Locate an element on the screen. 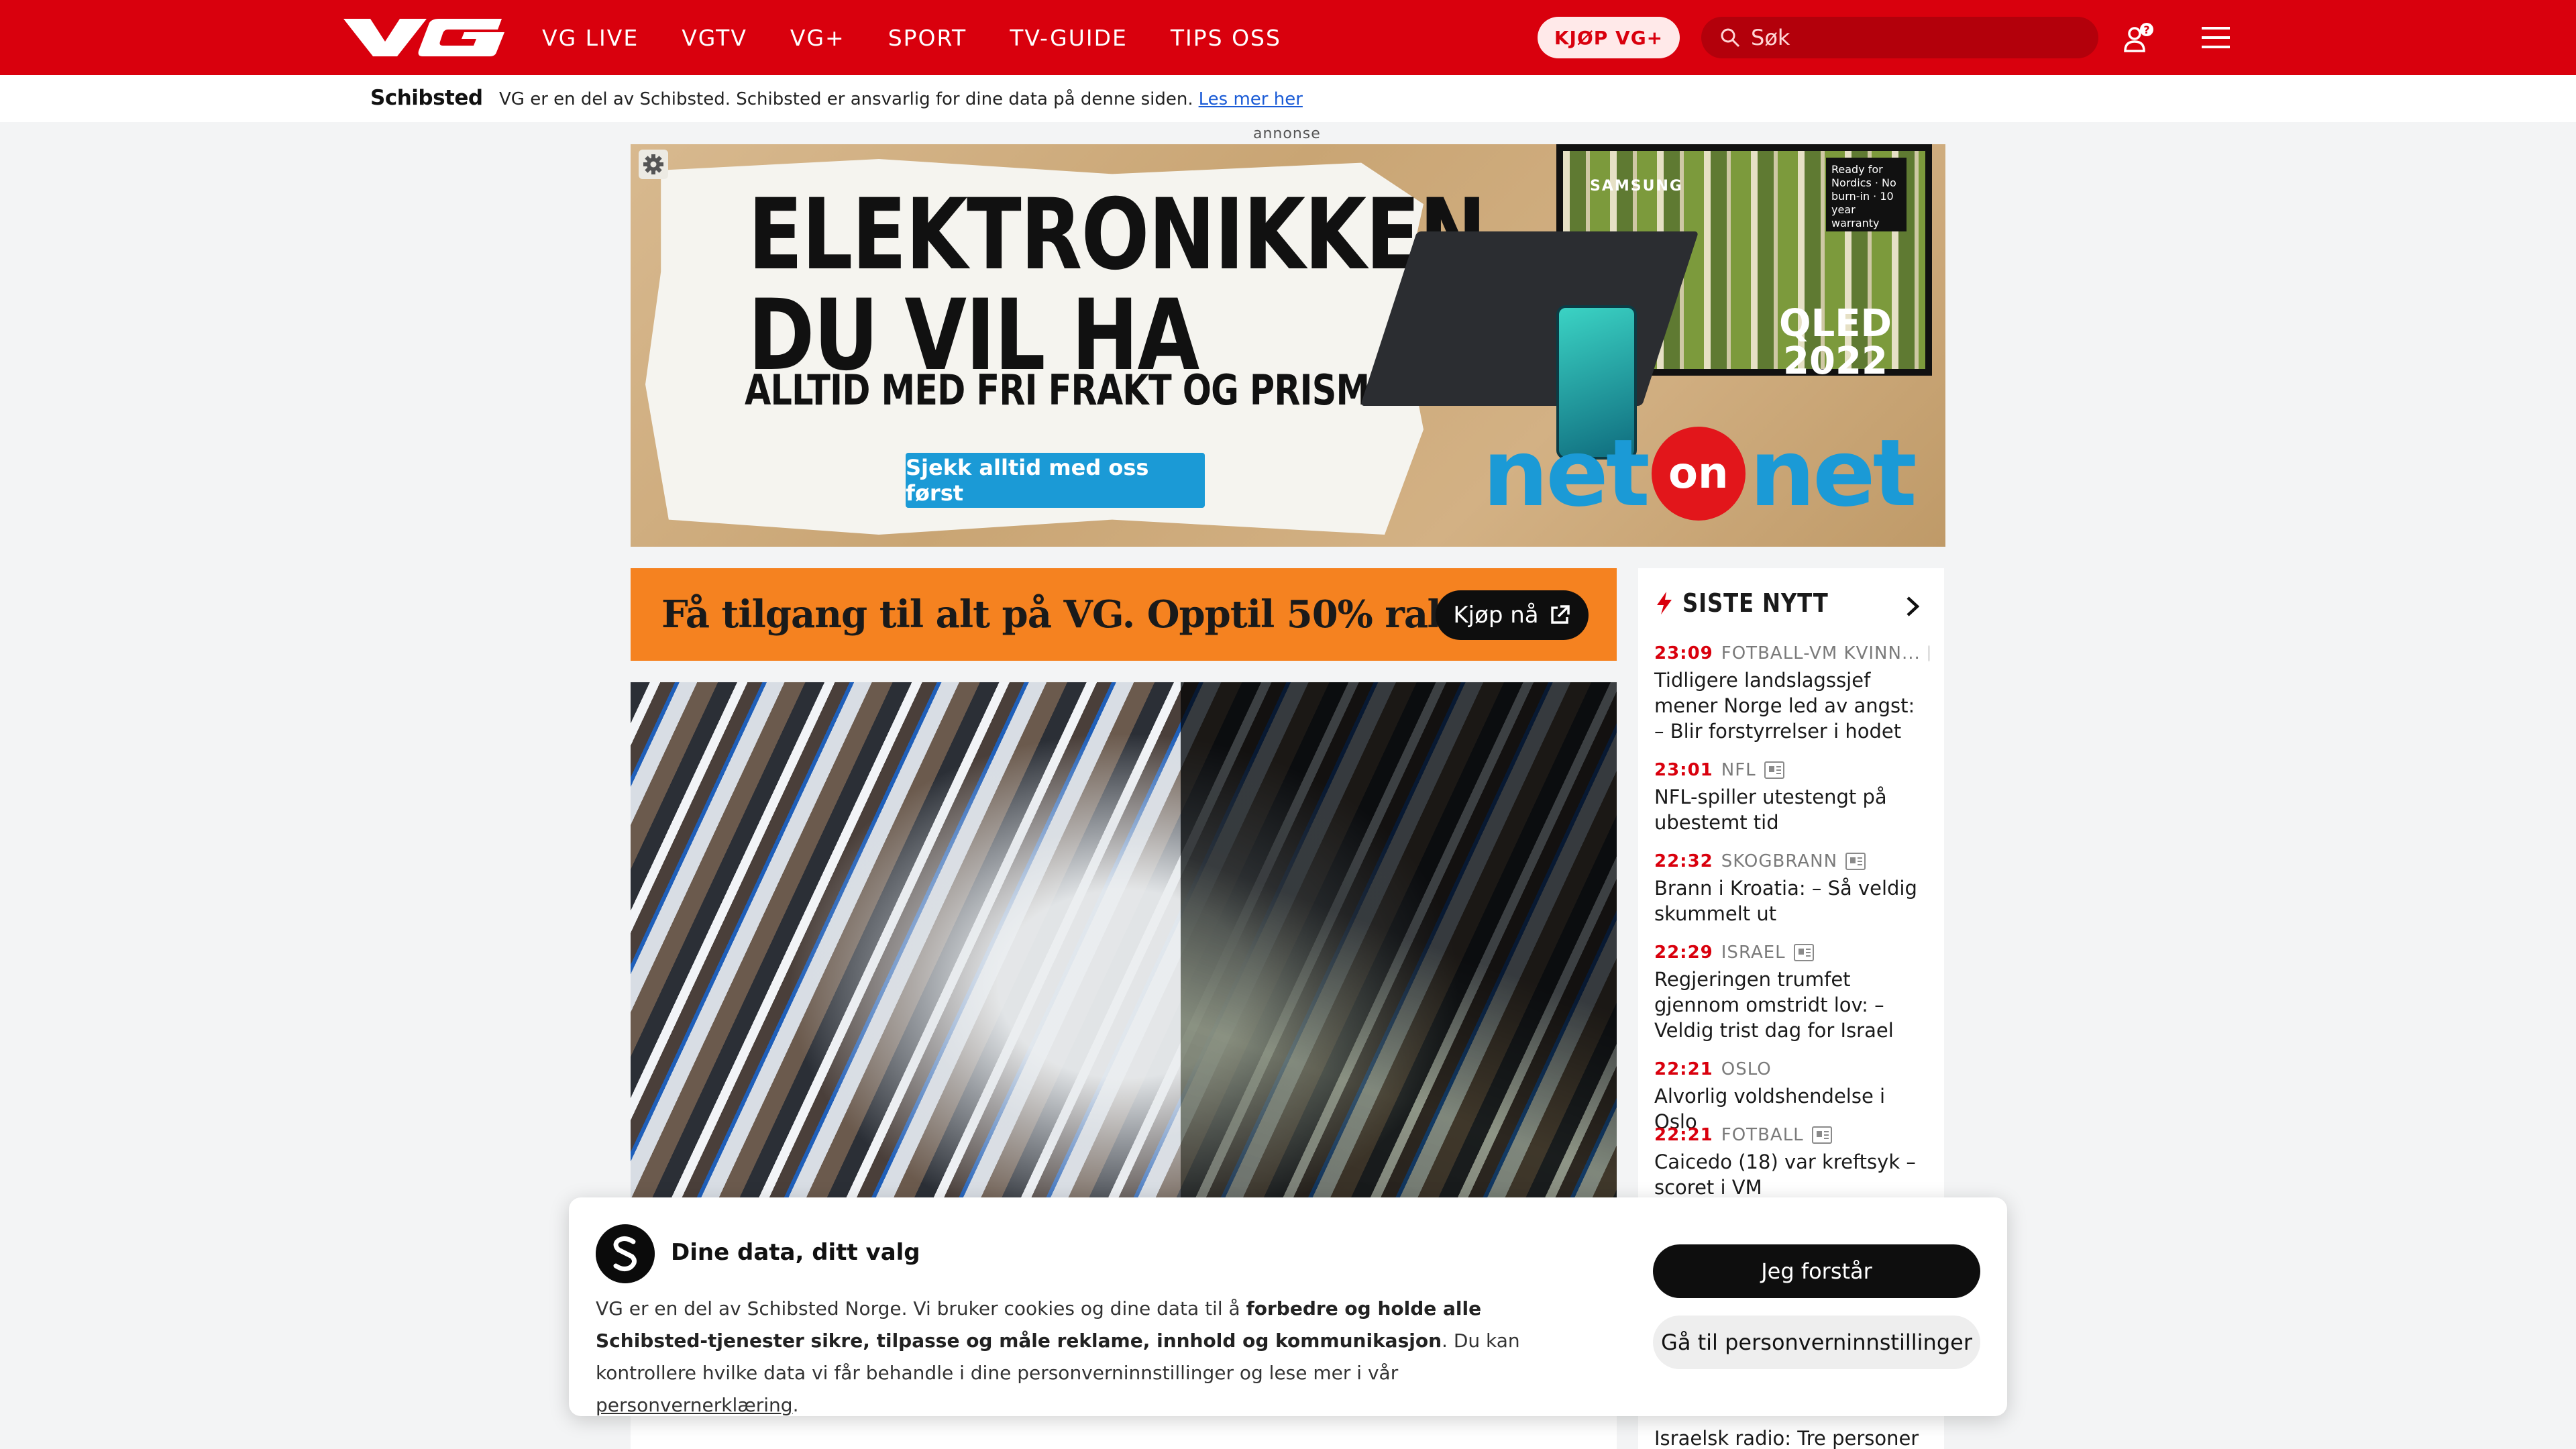 The width and height of the screenshot is (2576, 1449). consent-body-end: . is located at coordinates (795, 1405).